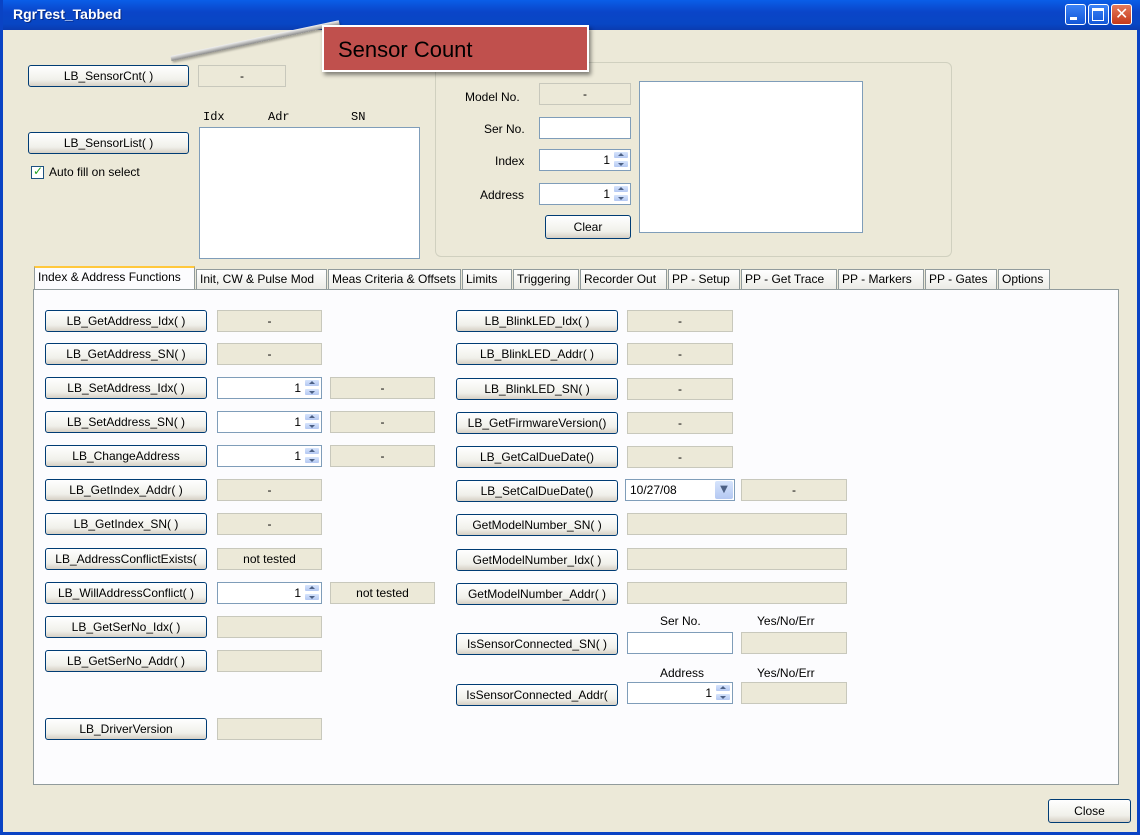  What do you see at coordinates (606, 194) in the screenshot?
I see `address-value: 1` at bounding box center [606, 194].